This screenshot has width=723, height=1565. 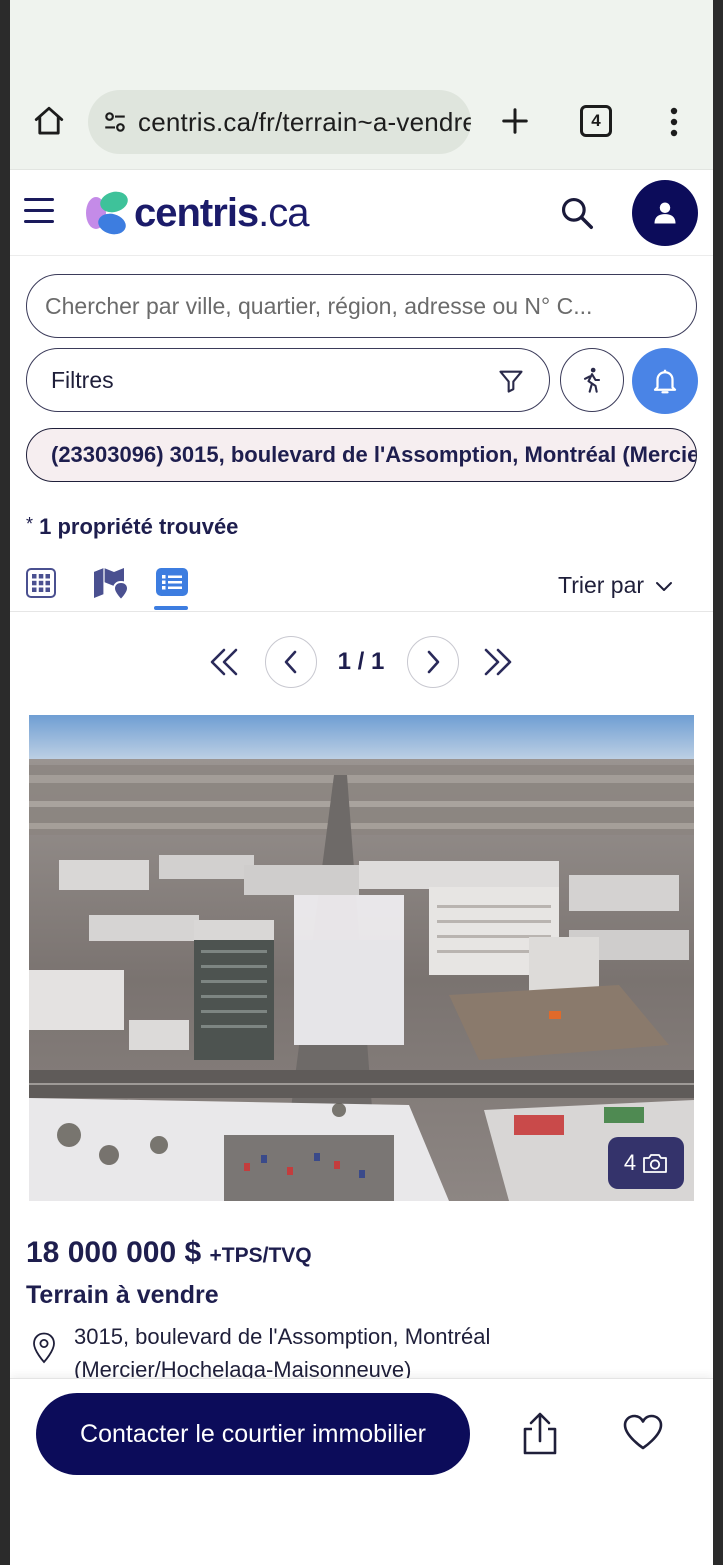 What do you see at coordinates (655, 1163) in the screenshot?
I see `camera-icon` at bounding box center [655, 1163].